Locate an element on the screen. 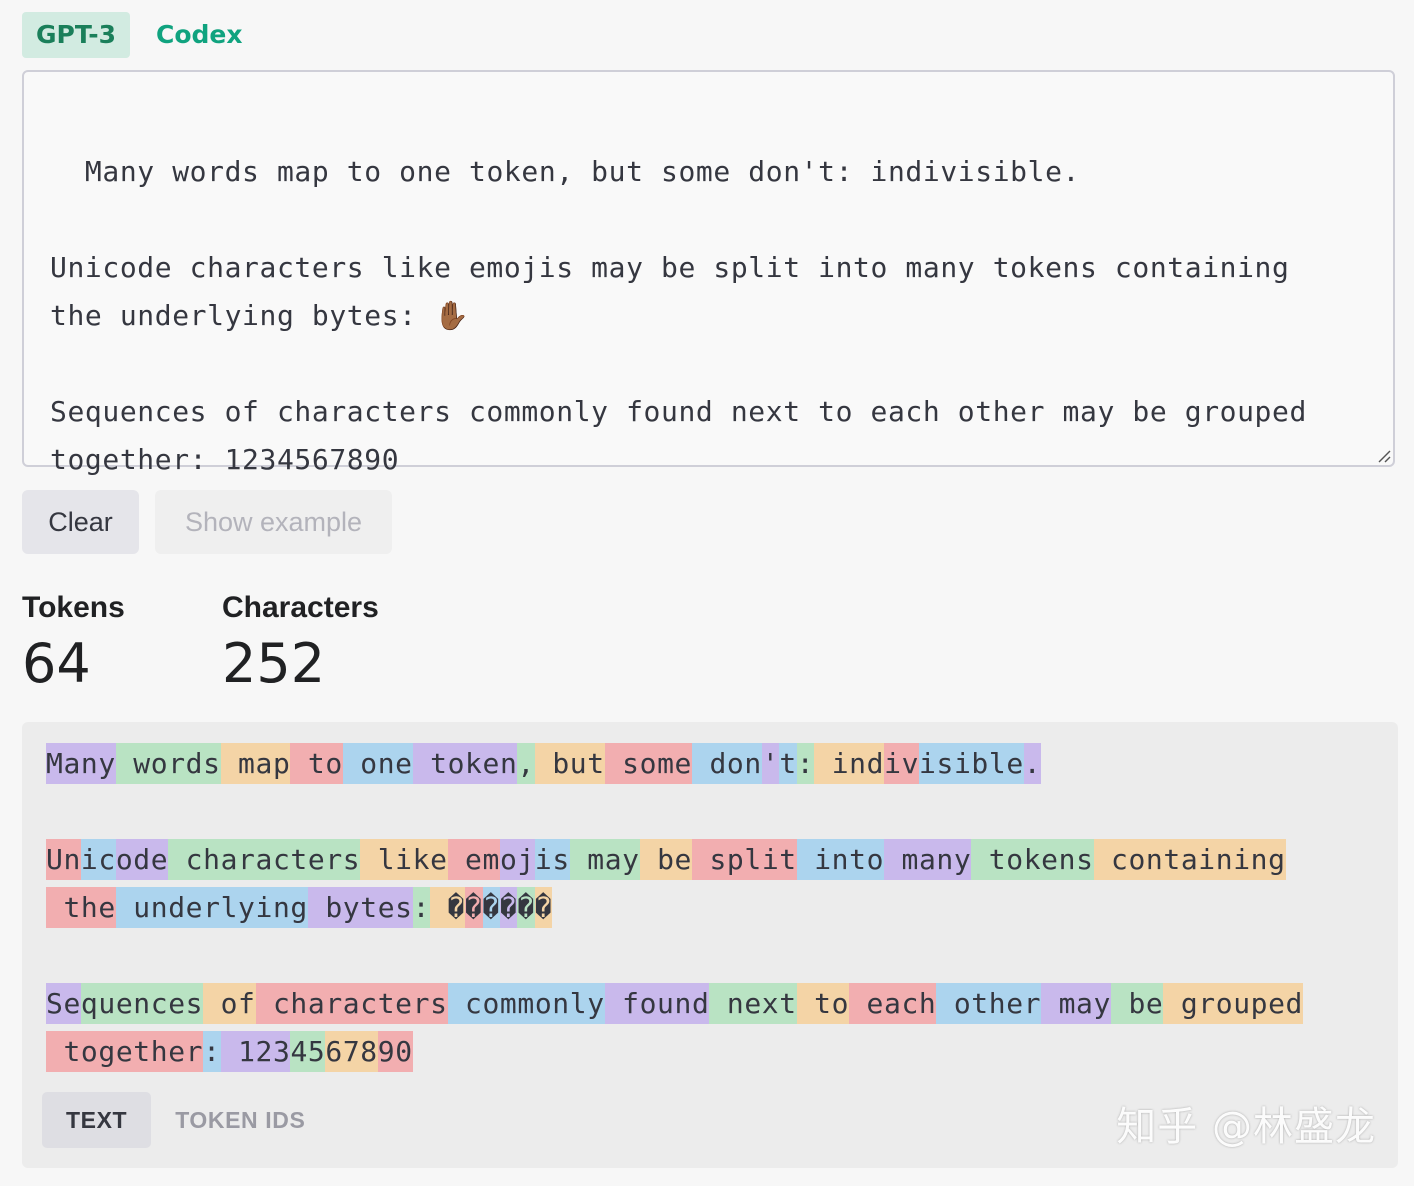 The width and height of the screenshot is (1414, 1186). tab-gpt3: GPT-3 is located at coordinates (76, 35).